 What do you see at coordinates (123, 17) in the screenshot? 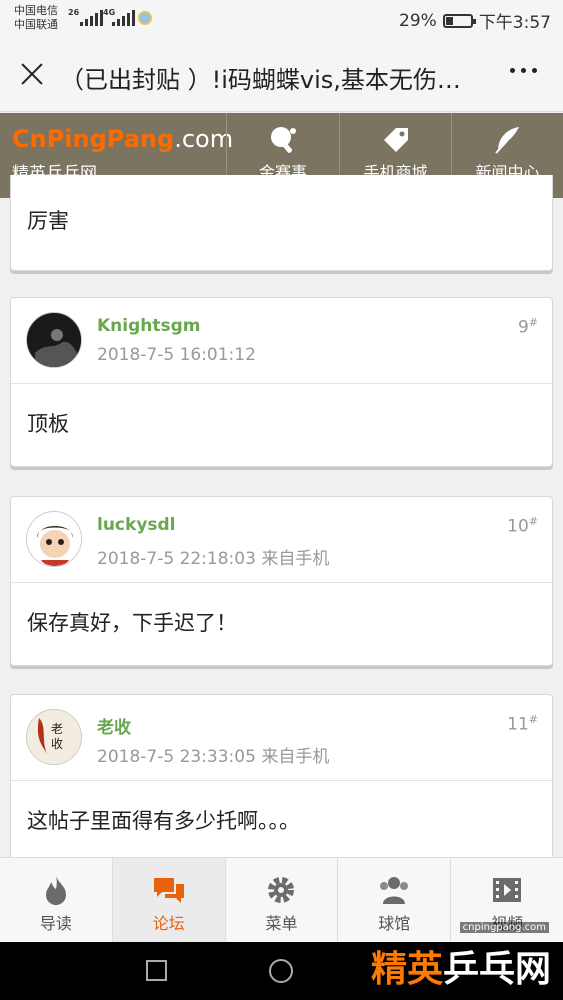
I see `signal-2-icon` at bounding box center [123, 17].